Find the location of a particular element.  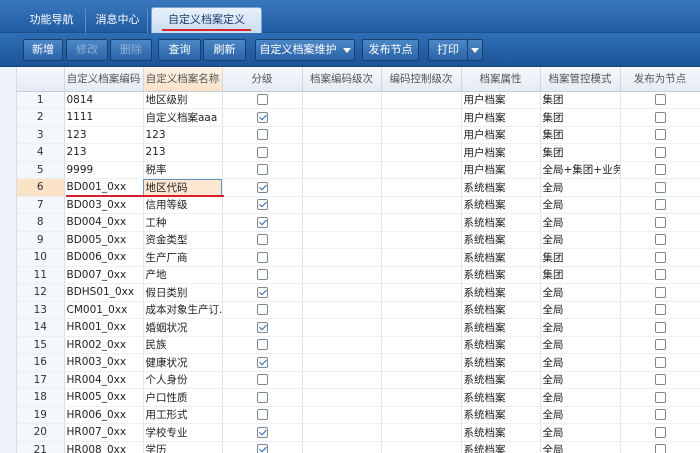

column-header: 档案管控模式 is located at coordinates (580, 79).